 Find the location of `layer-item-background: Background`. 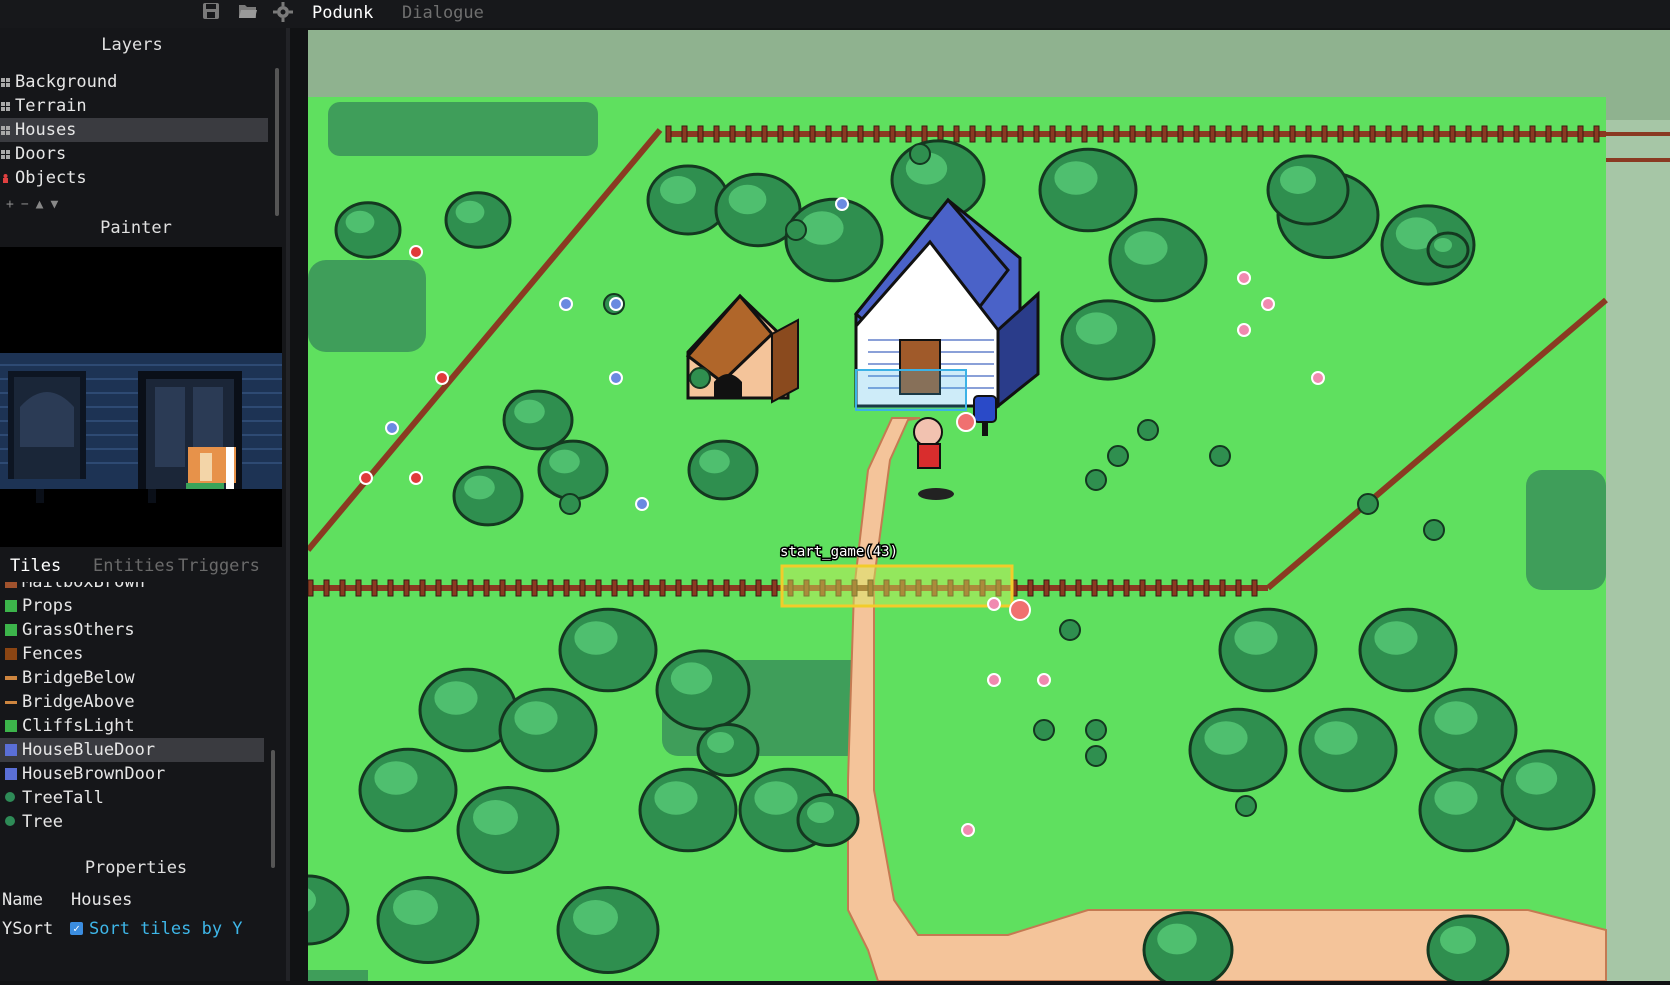

layer-item-background: Background is located at coordinates (134, 82).